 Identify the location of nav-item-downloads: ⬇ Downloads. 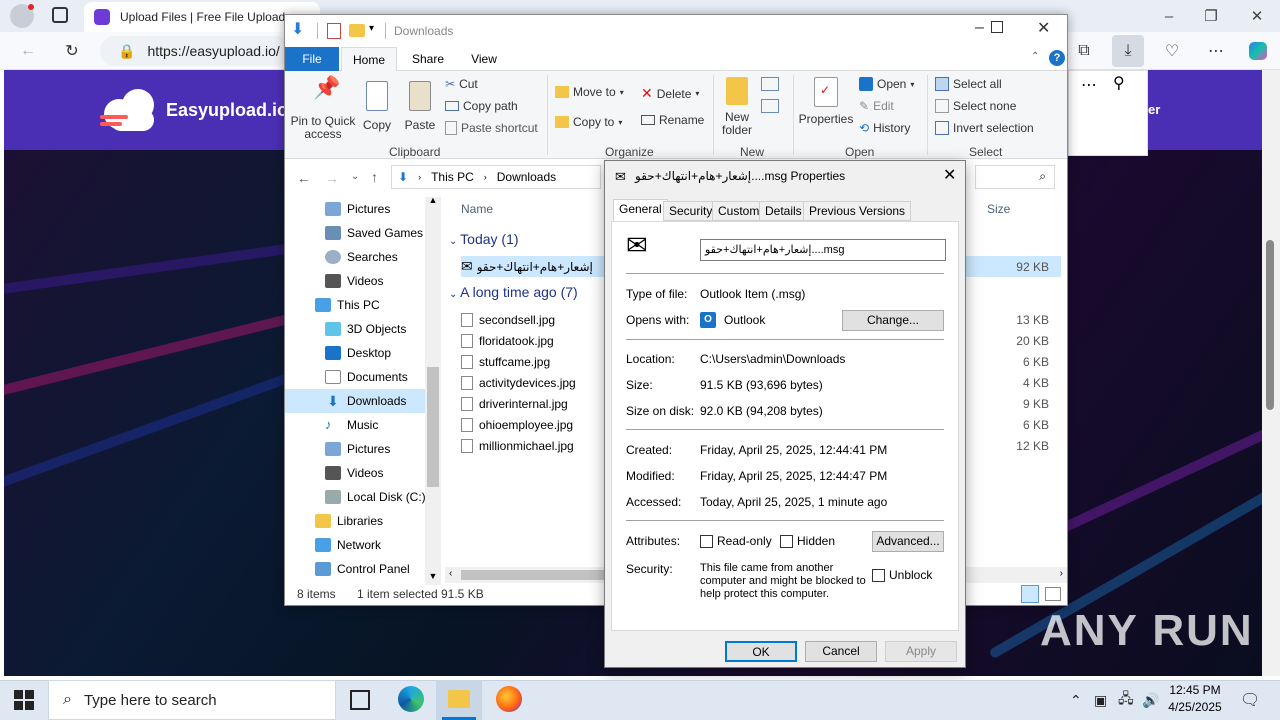
(355, 401).